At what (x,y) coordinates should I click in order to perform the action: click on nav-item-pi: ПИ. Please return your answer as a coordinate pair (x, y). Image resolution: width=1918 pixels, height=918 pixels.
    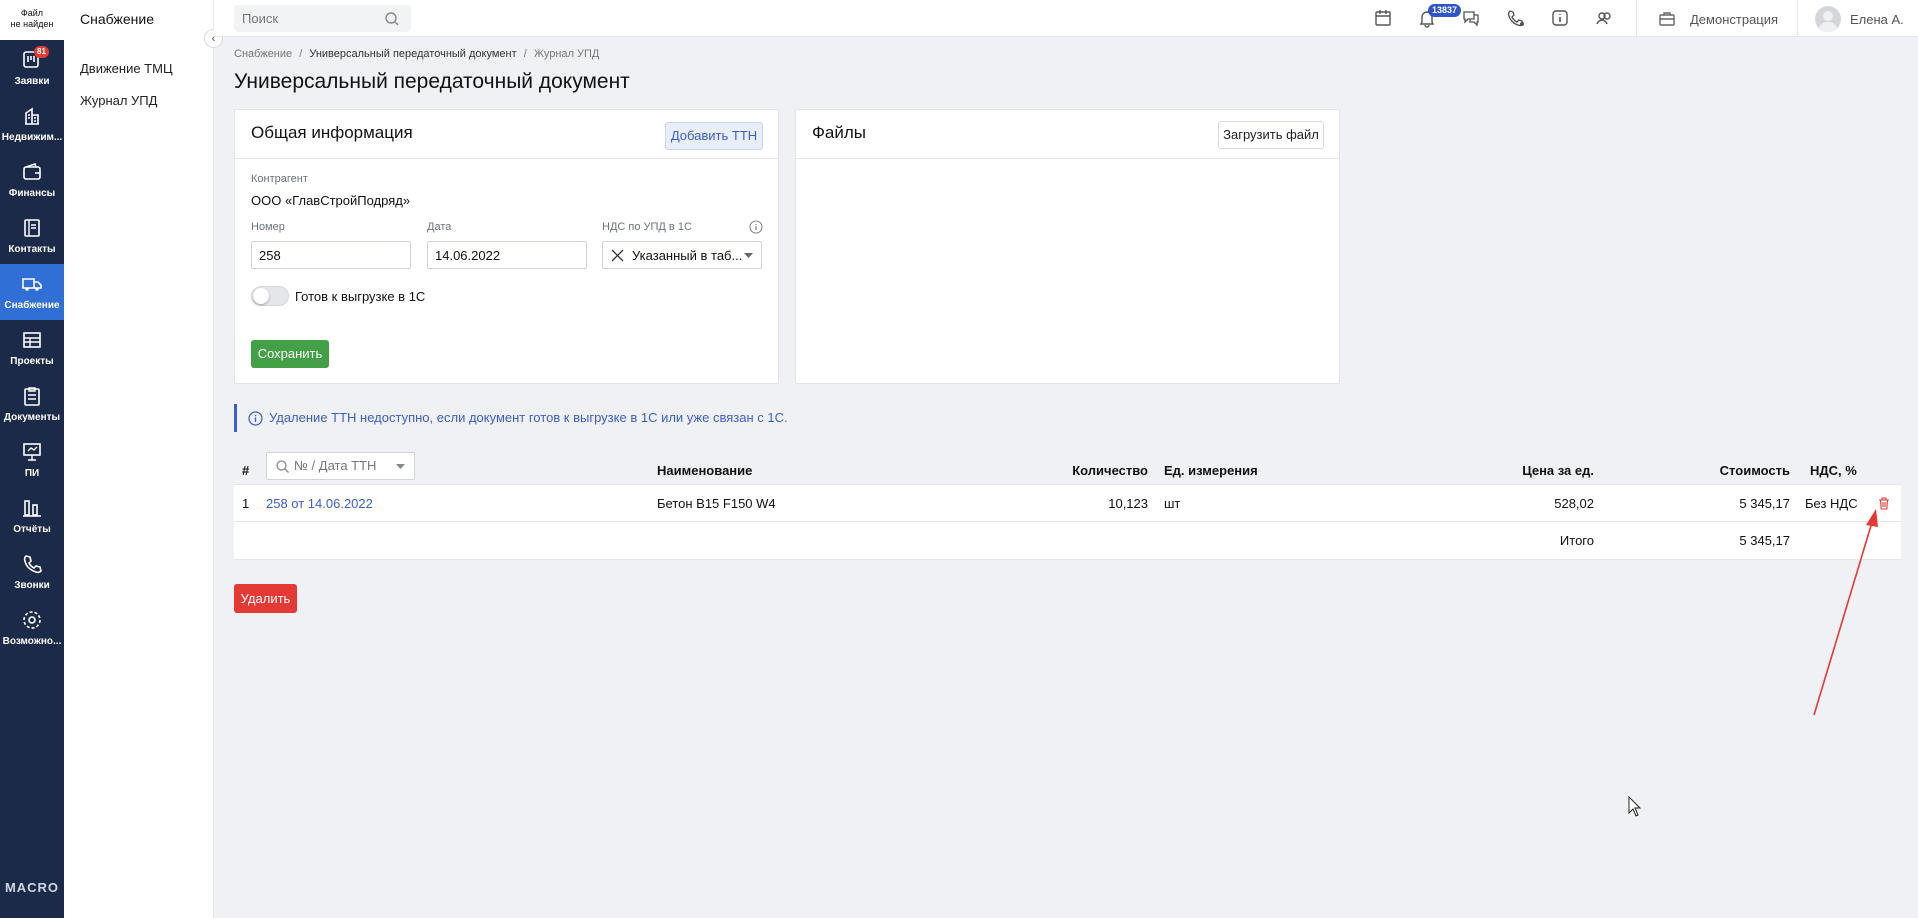
    Looking at the image, I should click on (32, 460).